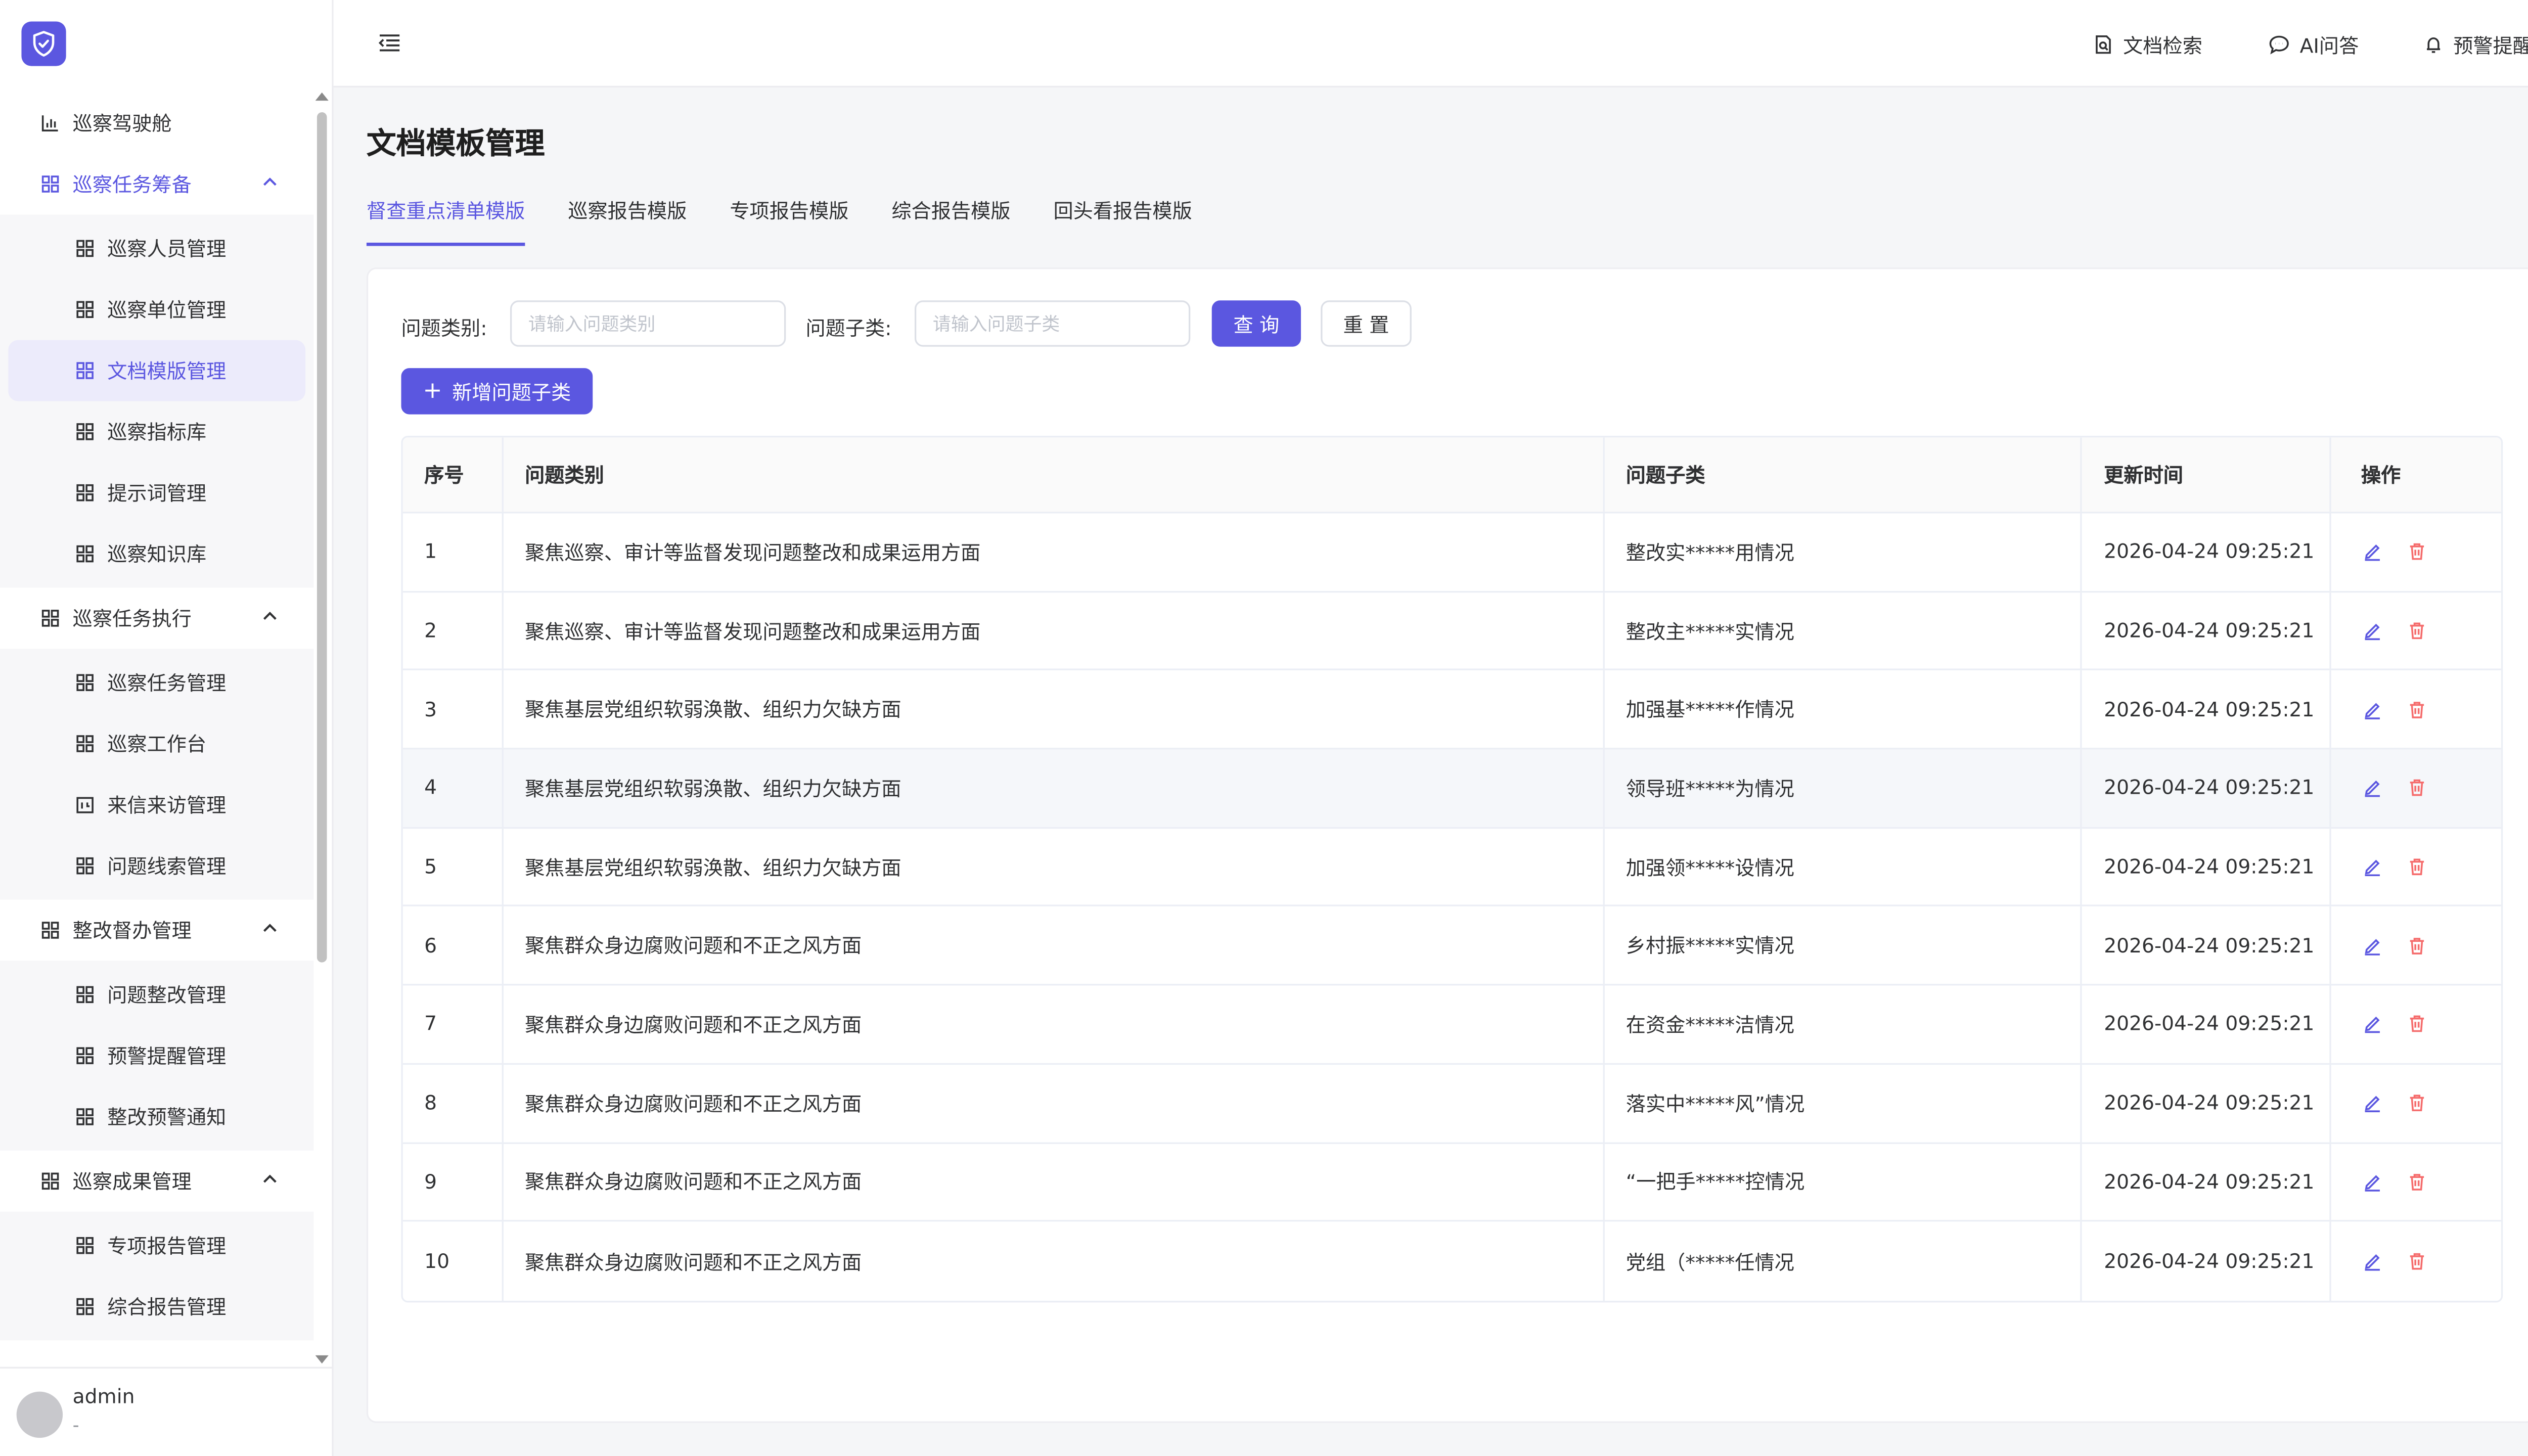 The height and width of the screenshot is (1456, 2528). I want to click on sidebar-group-rectify: 整改督办管理, so click(156, 930).